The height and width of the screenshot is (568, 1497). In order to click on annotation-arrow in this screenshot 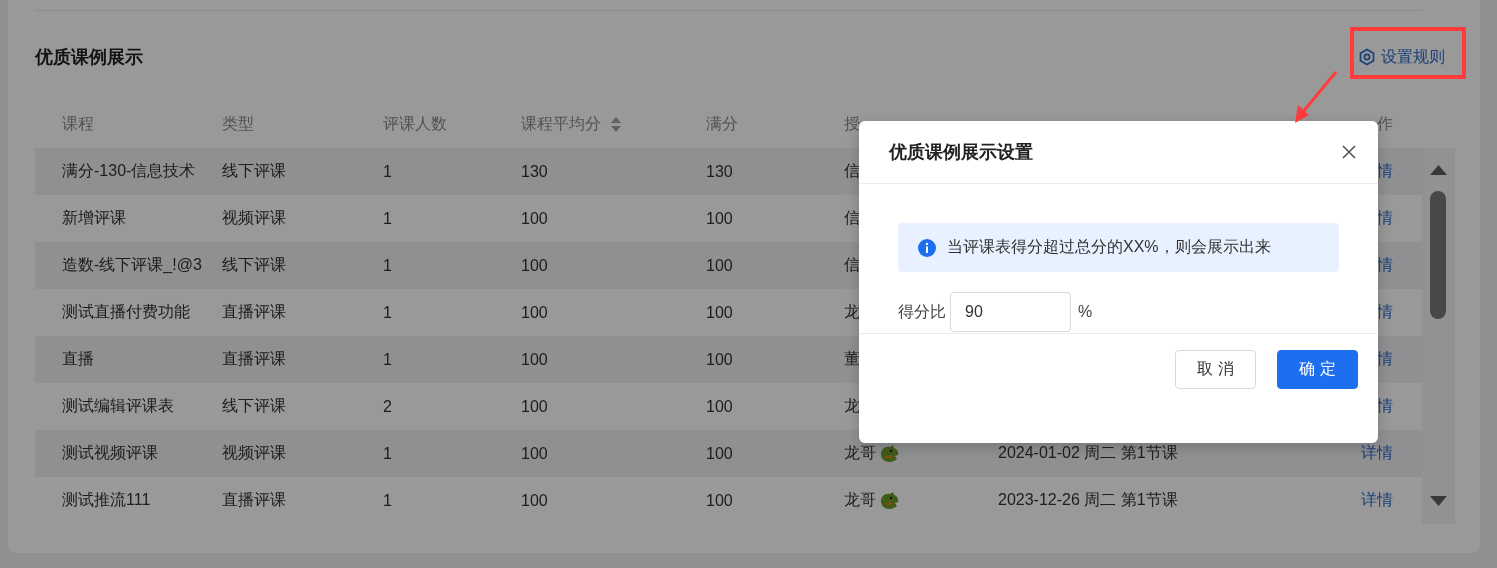, I will do `click(1316, 97)`.